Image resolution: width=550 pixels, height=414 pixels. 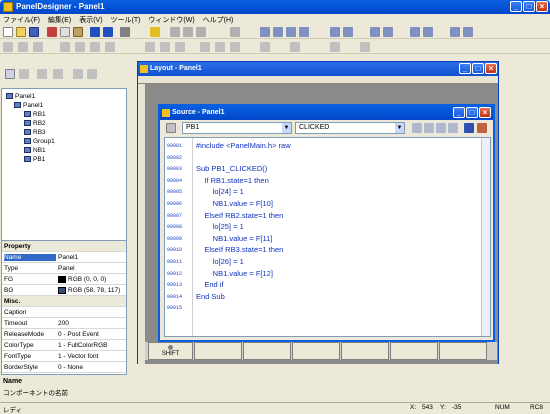 I want to click on component-icon, so click(x=27, y=159).